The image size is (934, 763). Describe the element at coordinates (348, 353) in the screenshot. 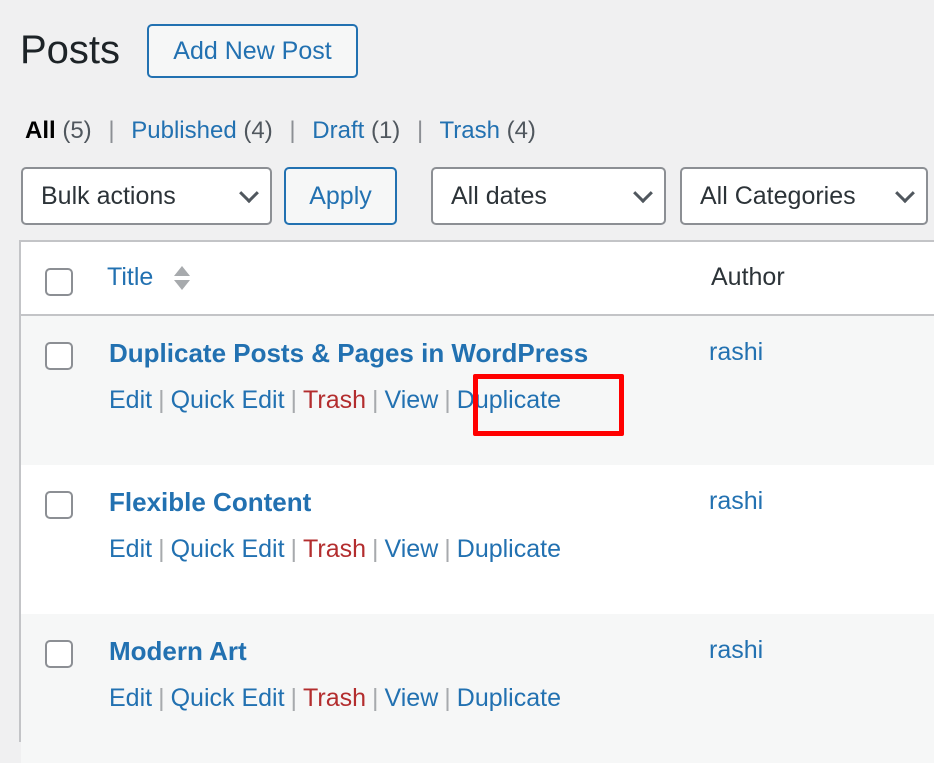

I see `post-title-link: Duplicate Posts & Pages in WordPress` at that location.